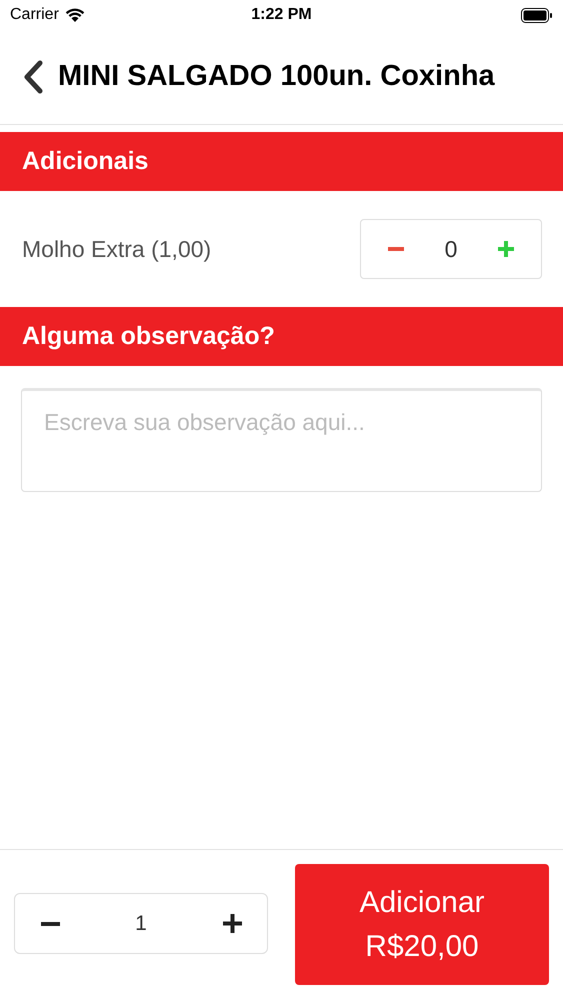 Image resolution: width=563 pixels, height=1000 pixels. What do you see at coordinates (281, 15) in the screenshot?
I see `clock-text: 1:22 PM` at bounding box center [281, 15].